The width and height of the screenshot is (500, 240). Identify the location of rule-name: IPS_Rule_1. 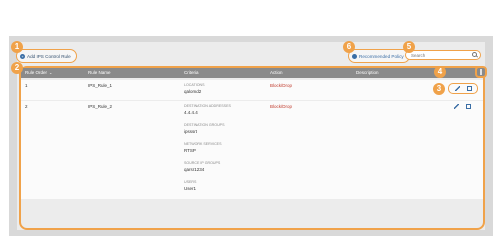
(100, 85).